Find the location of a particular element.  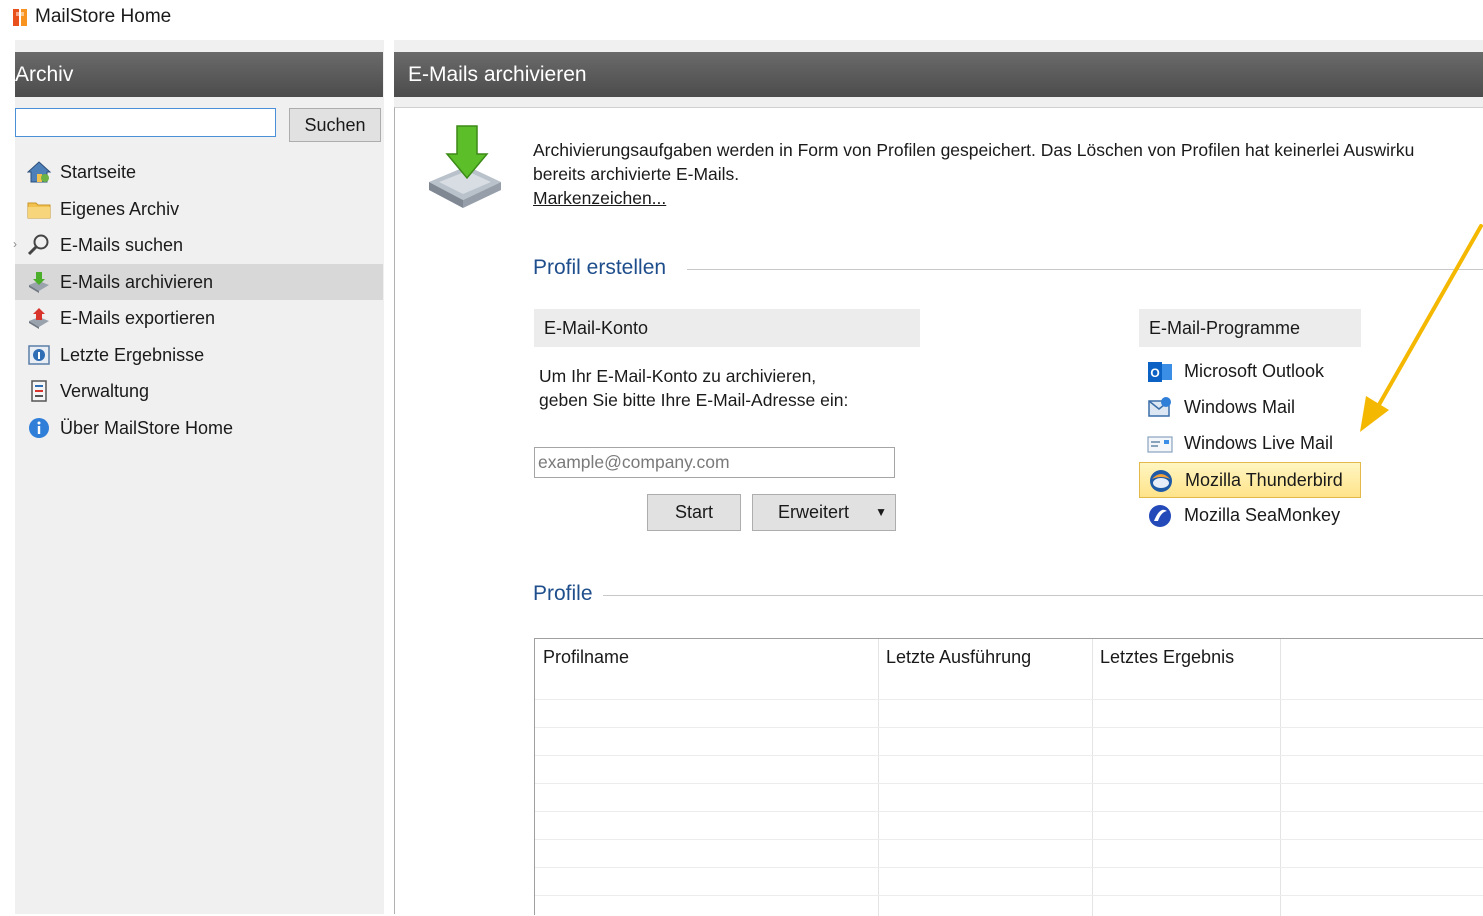

instruction-line: geben Sie bitte Ihre E-Mail-Adresse ein: is located at coordinates (694, 400).